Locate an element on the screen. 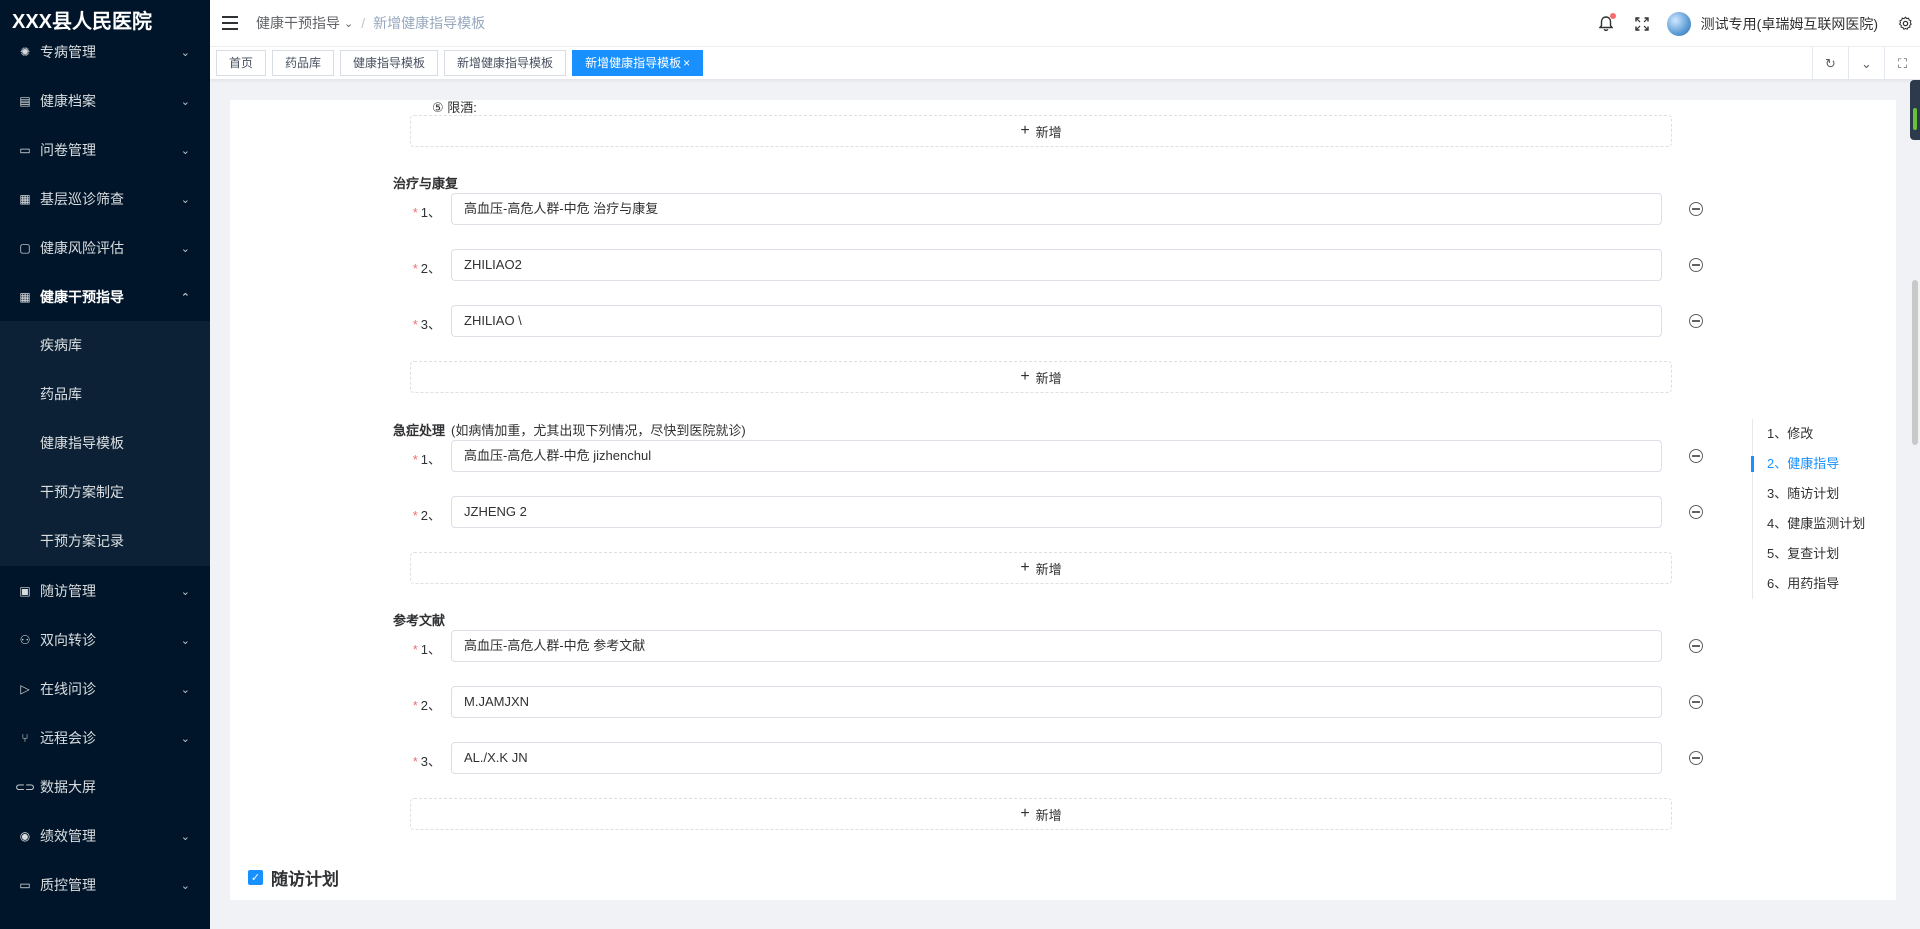 The image size is (1920, 929). followup-label: 随访计划 is located at coordinates (305, 879).